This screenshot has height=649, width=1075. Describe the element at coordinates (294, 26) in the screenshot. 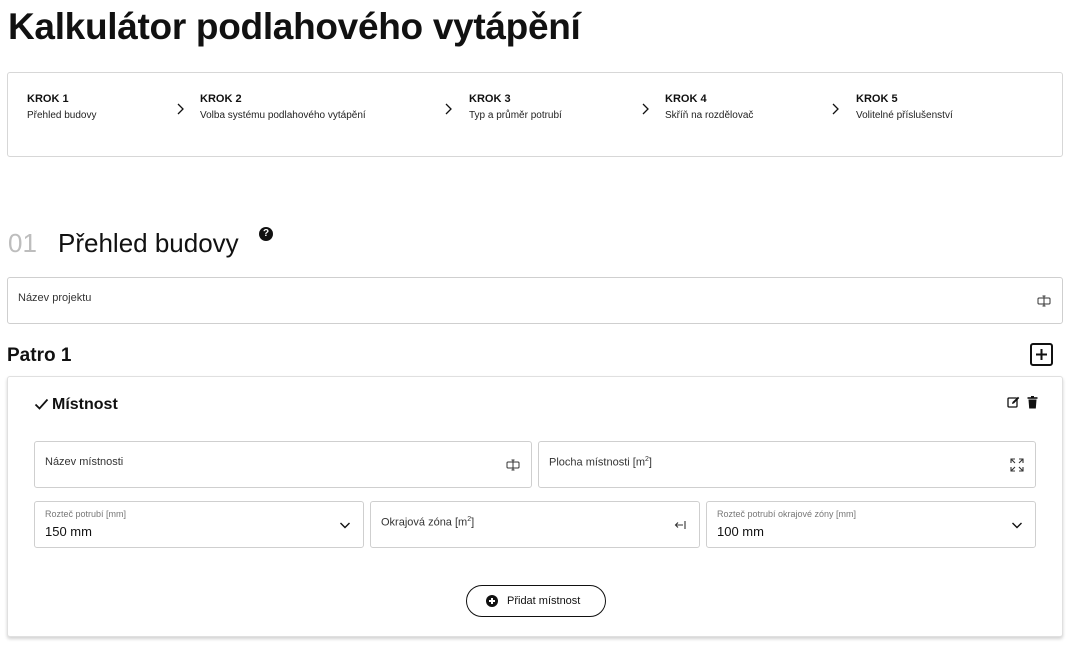

I see `page-title: Kalkulátor podlahového vytápění` at that location.